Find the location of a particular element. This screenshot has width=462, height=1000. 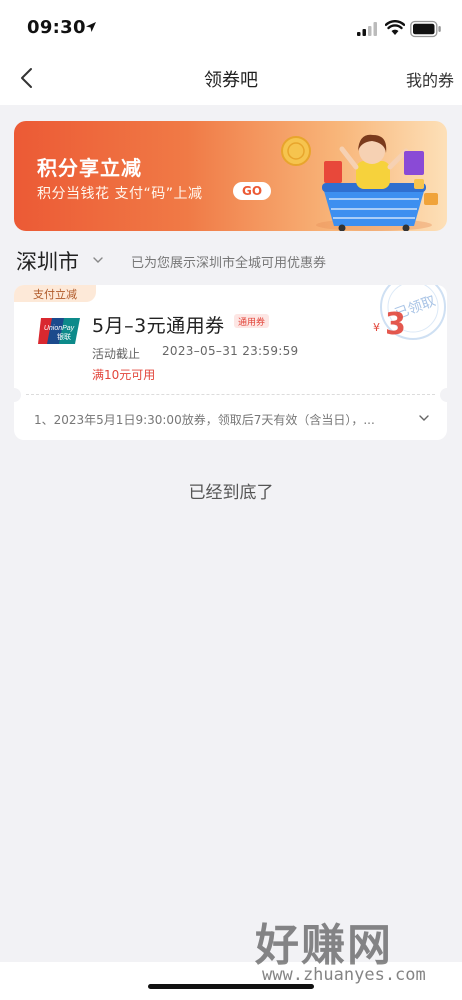

battery-icon is located at coordinates (425, 29).